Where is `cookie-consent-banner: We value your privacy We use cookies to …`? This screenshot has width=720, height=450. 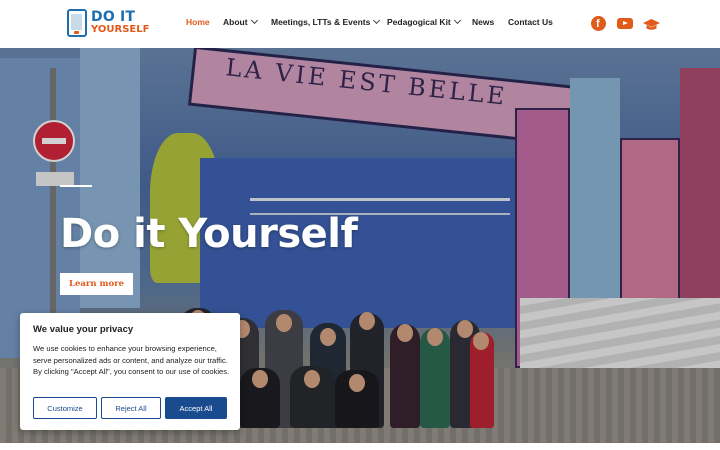
cookie-consent-banner: We value your privacy We use cookies to … is located at coordinates (130, 371).